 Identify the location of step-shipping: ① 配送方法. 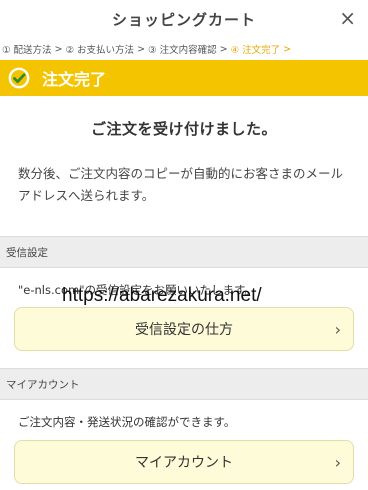
(27, 50).